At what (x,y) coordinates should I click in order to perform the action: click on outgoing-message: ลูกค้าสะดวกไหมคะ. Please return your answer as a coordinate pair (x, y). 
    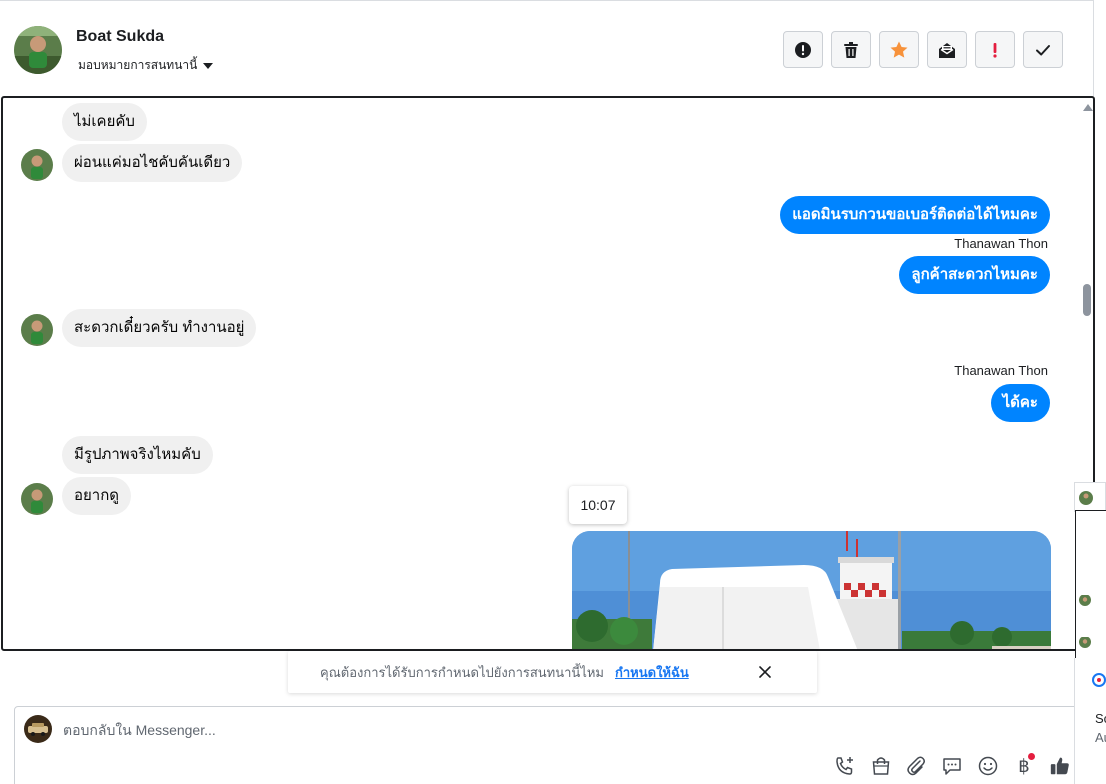
    Looking at the image, I should click on (974, 275).